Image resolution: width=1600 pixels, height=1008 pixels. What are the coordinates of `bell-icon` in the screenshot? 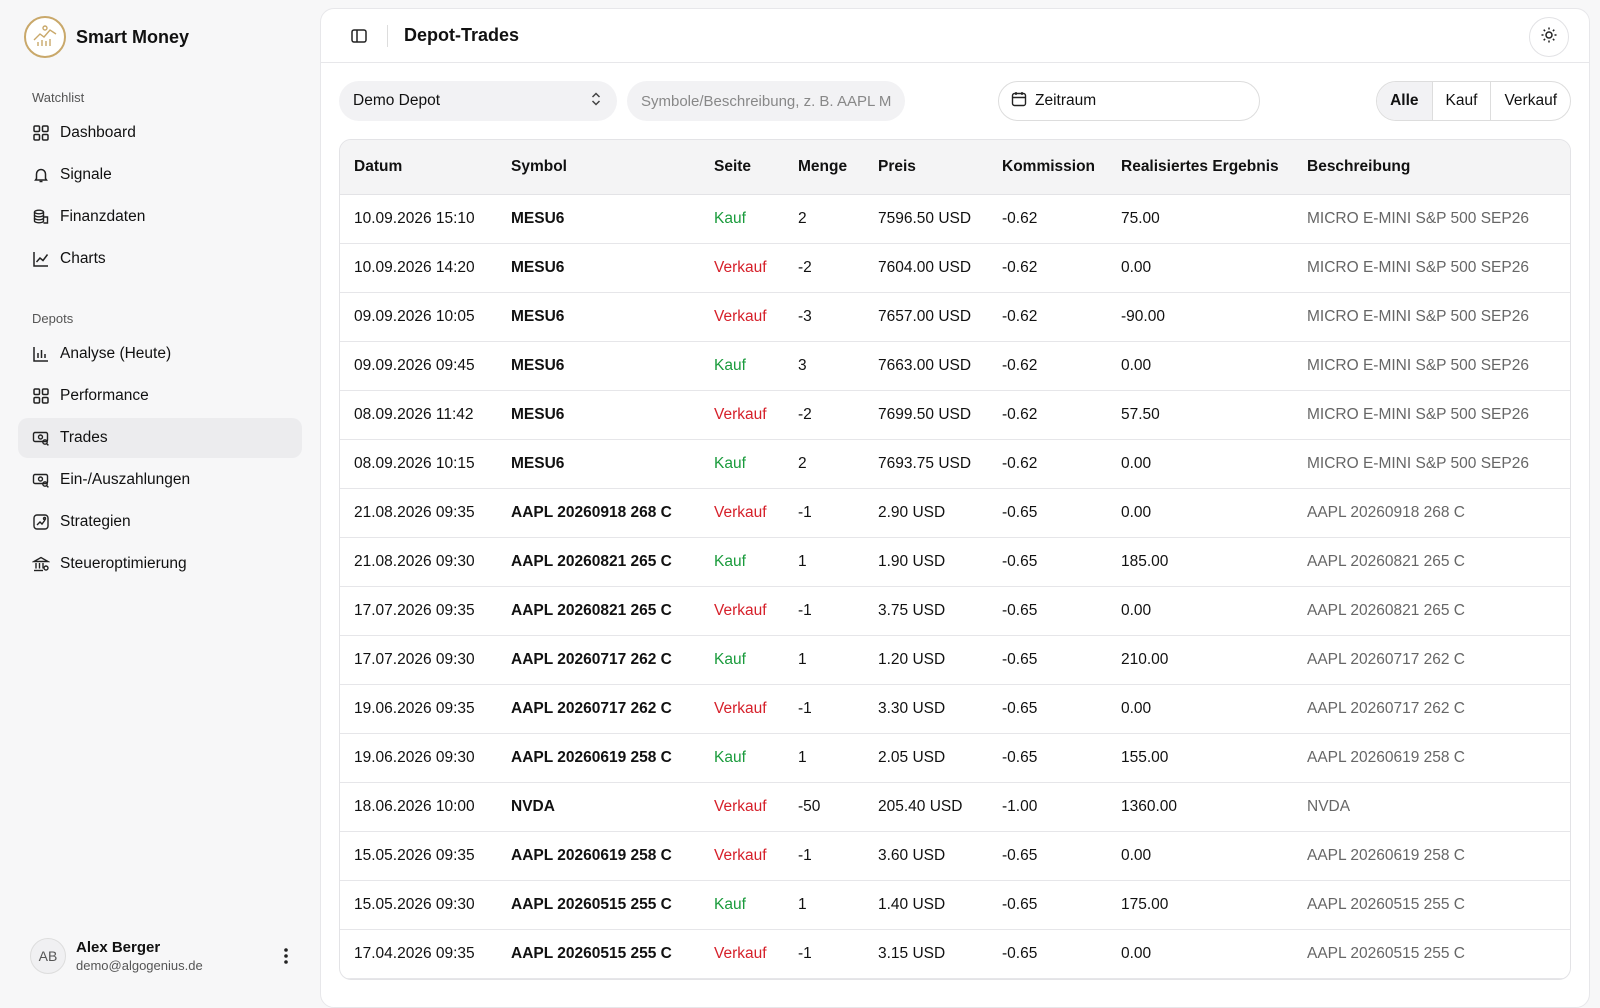 It's located at (41, 175).